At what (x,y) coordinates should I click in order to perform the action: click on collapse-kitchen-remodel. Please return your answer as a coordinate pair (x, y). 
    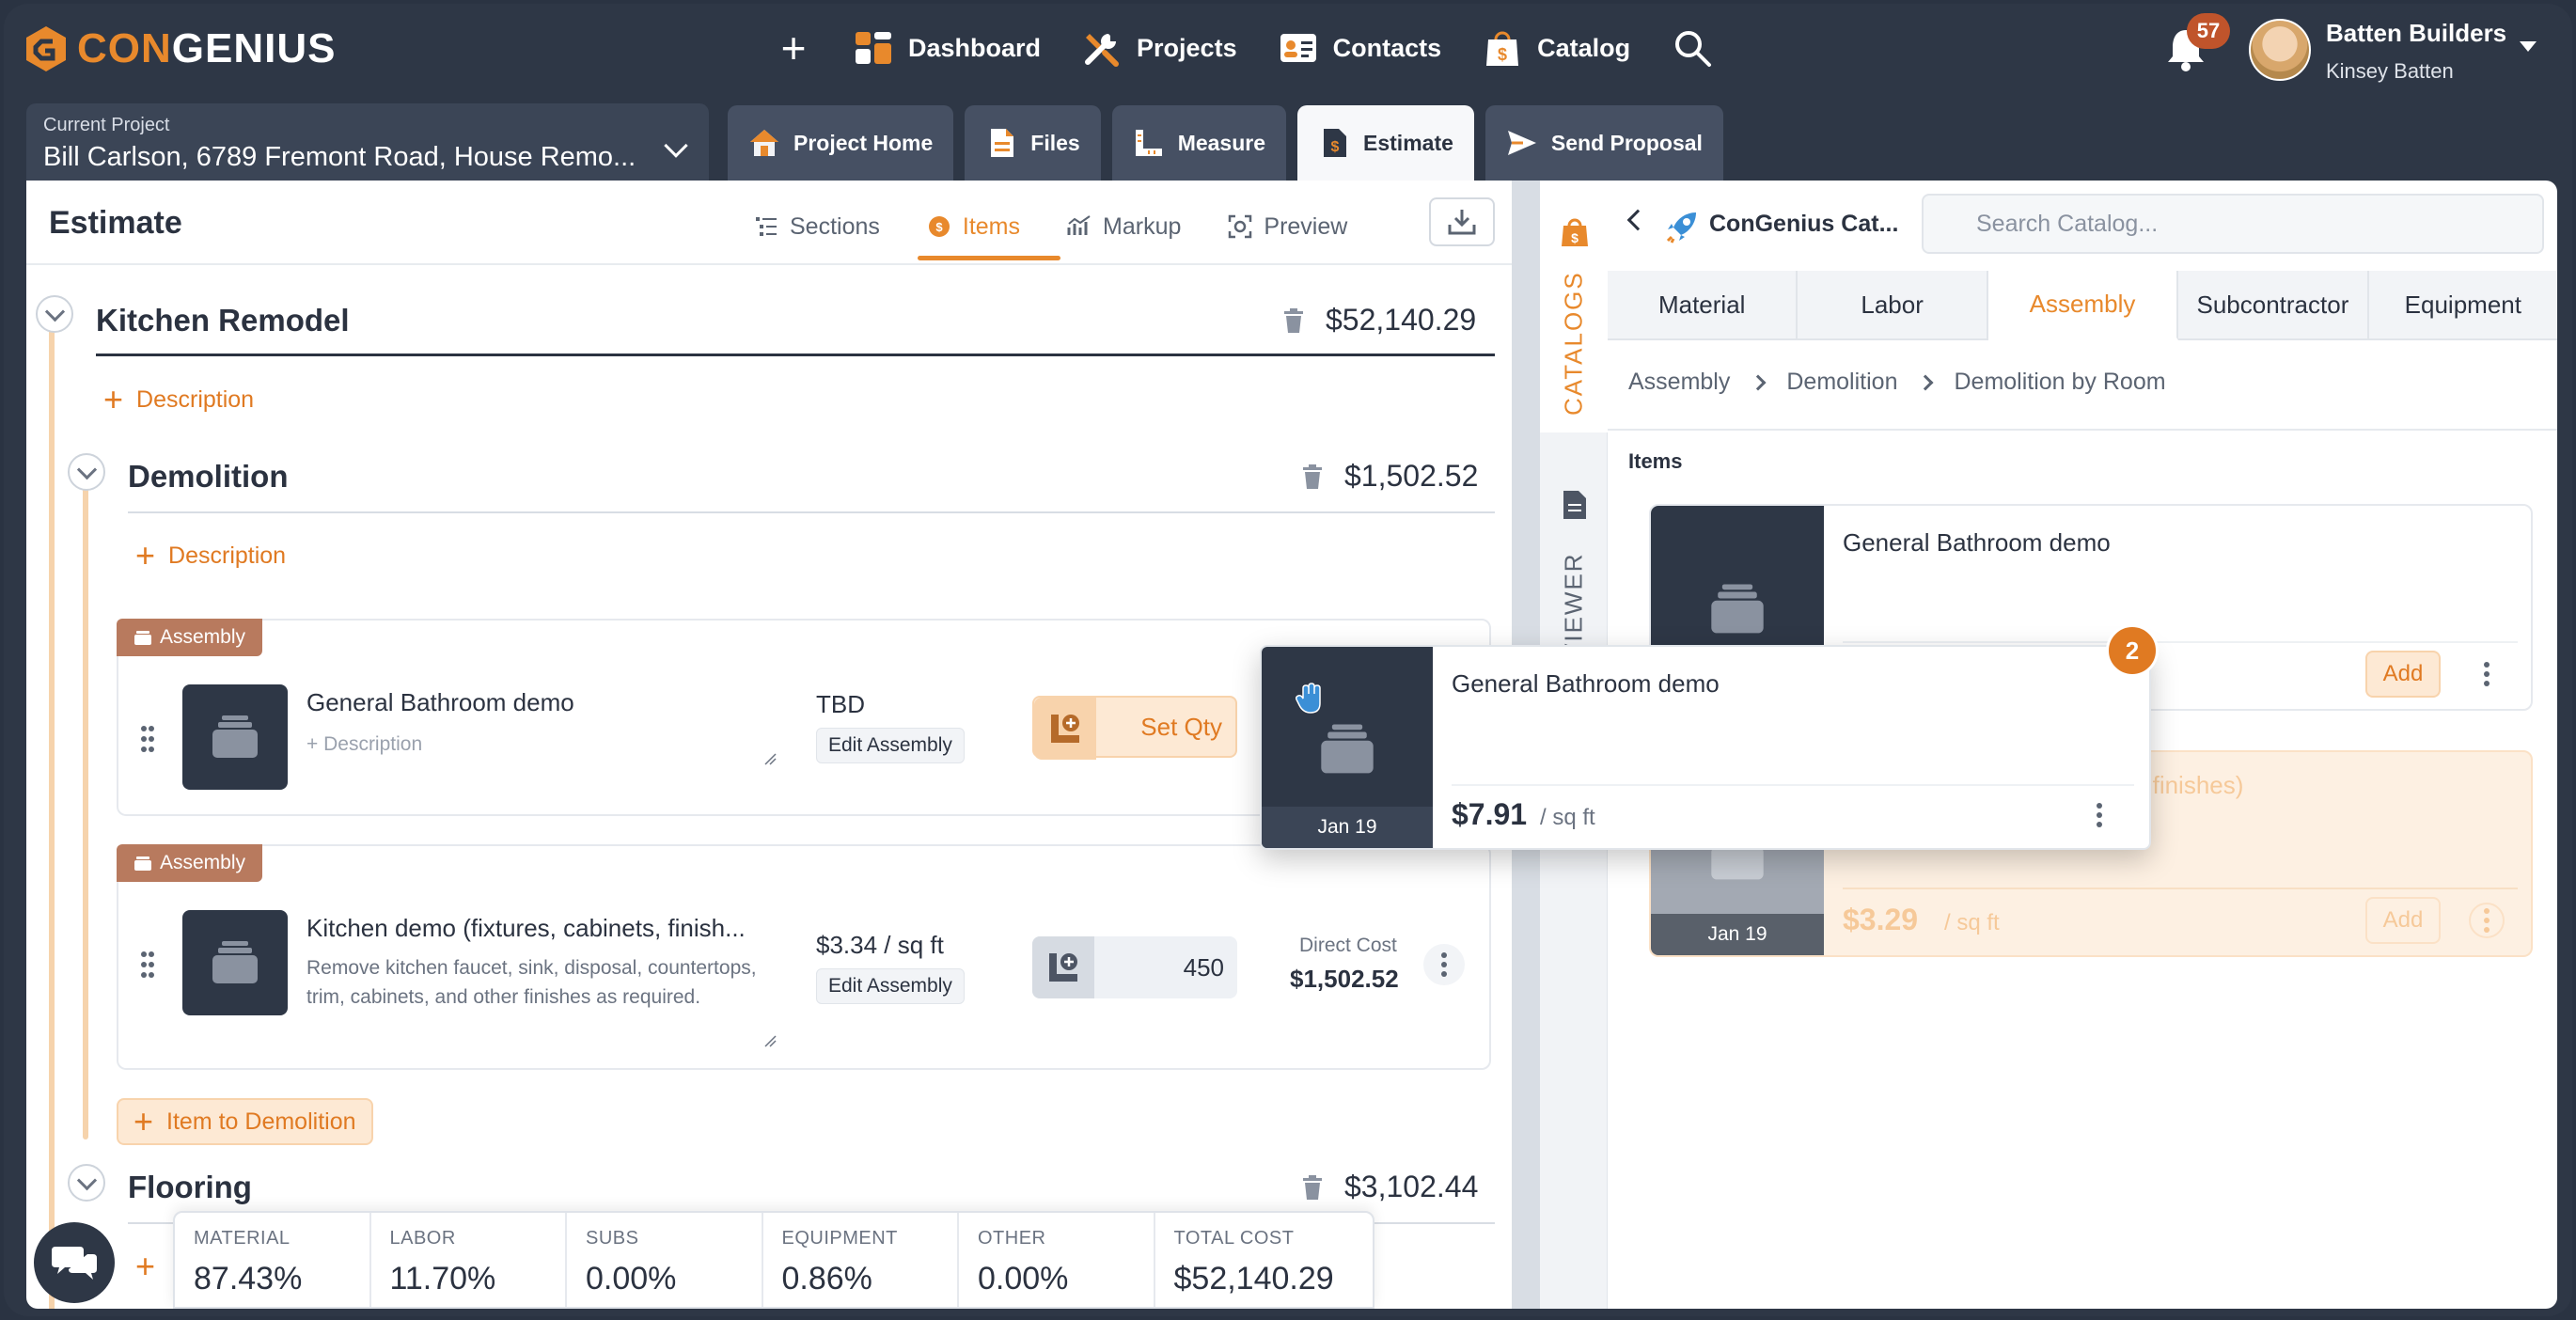
    Looking at the image, I should click on (55, 314).